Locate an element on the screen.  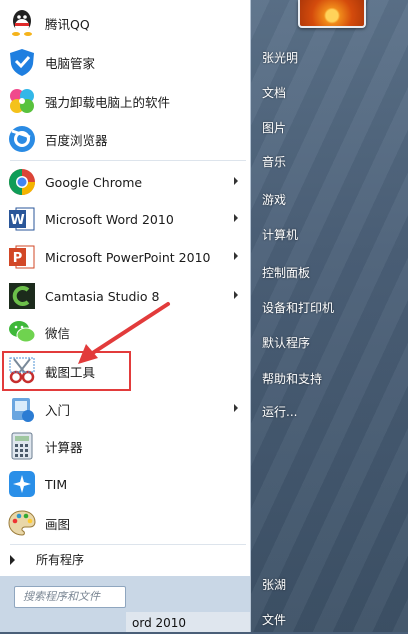
right-item-files: 文件 is located at coordinates (274, 620).